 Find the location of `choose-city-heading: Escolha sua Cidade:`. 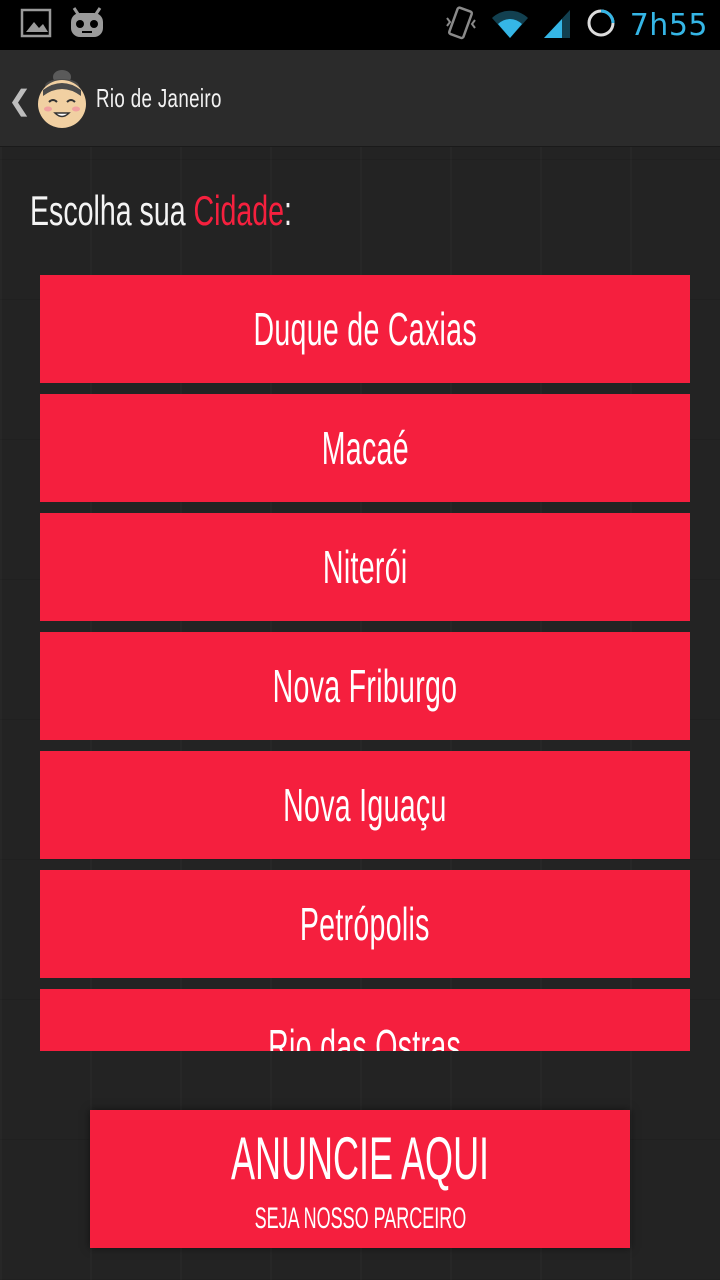

choose-city-heading: Escolha sua Cidade: is located at coordinates (161, 211).